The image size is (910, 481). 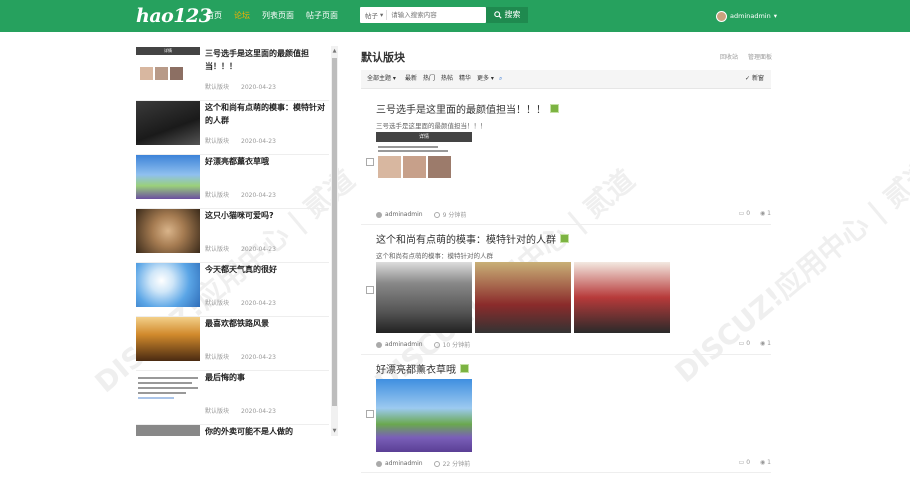 What do you see at coordinates (465, 79) in the screenshot?
I see `filter-digest: 精华` at bounding box center [465, 79].